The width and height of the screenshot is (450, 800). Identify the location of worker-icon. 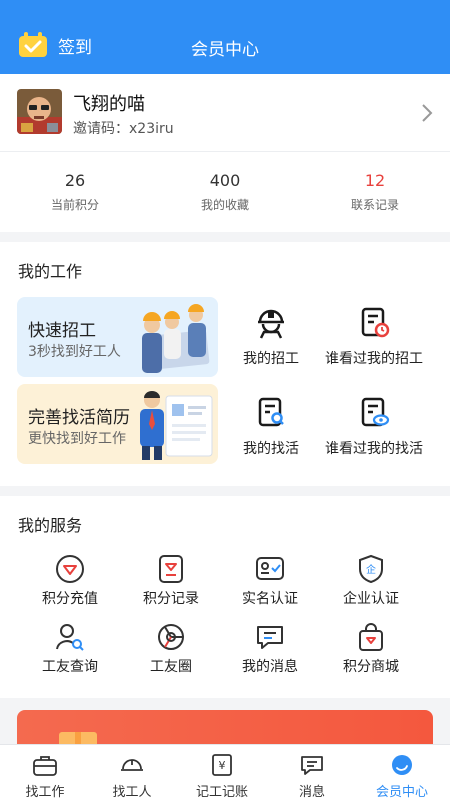
(271, 324).